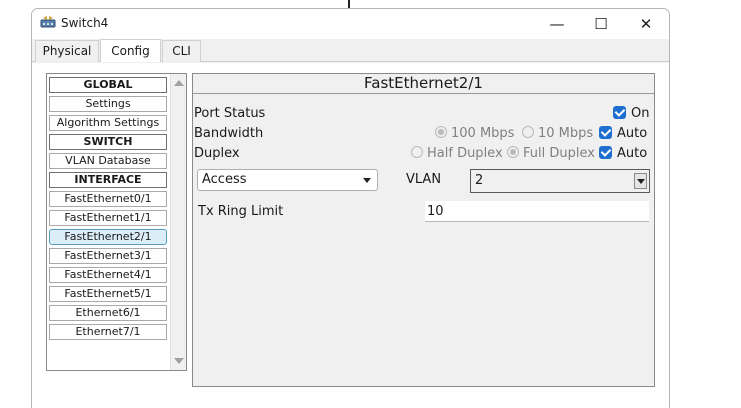 The height and width of the screenshot is (408, 741). What do you see at coordinates (108, 237) in the screenshot?
I see `nav-item-fastethernet2-1: FastEthernet2/1` at bounding box center [108, 237].